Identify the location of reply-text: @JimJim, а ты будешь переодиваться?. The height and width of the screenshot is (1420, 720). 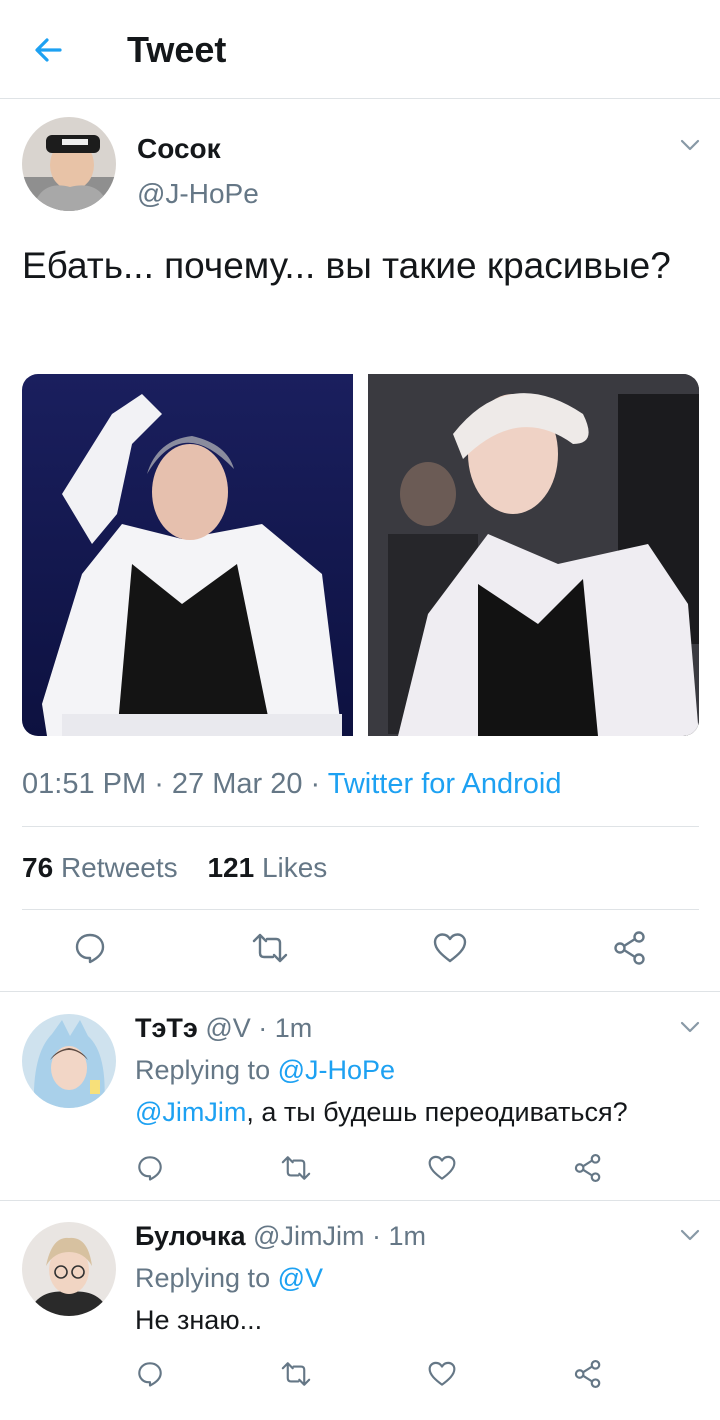
(381, 1112).